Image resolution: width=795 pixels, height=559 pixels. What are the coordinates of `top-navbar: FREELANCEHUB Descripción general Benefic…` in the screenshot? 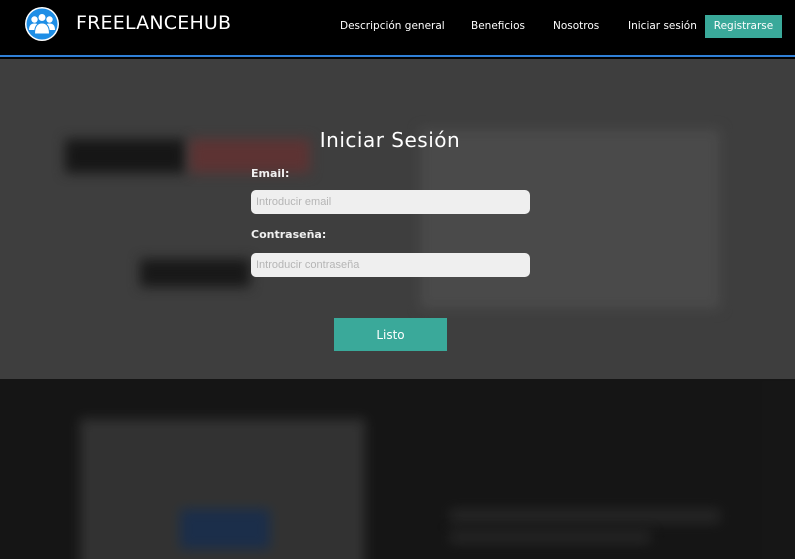 It's located at (397, 28).